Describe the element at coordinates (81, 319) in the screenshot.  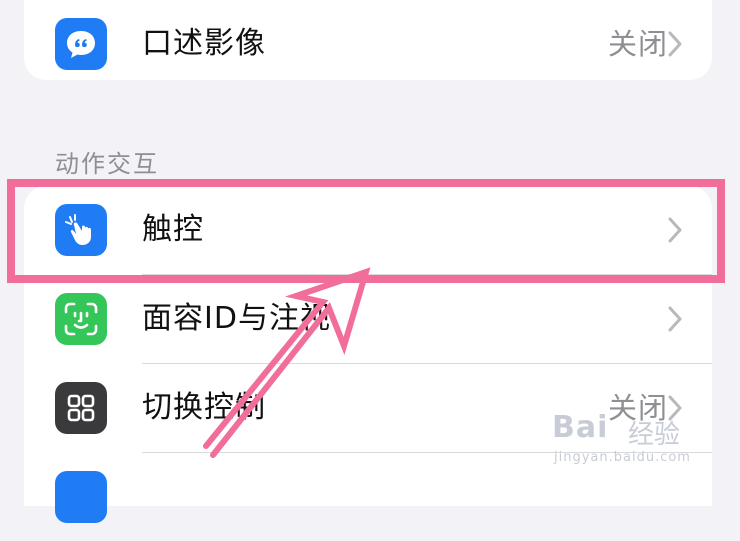
I see `face-id-icon` at that location.